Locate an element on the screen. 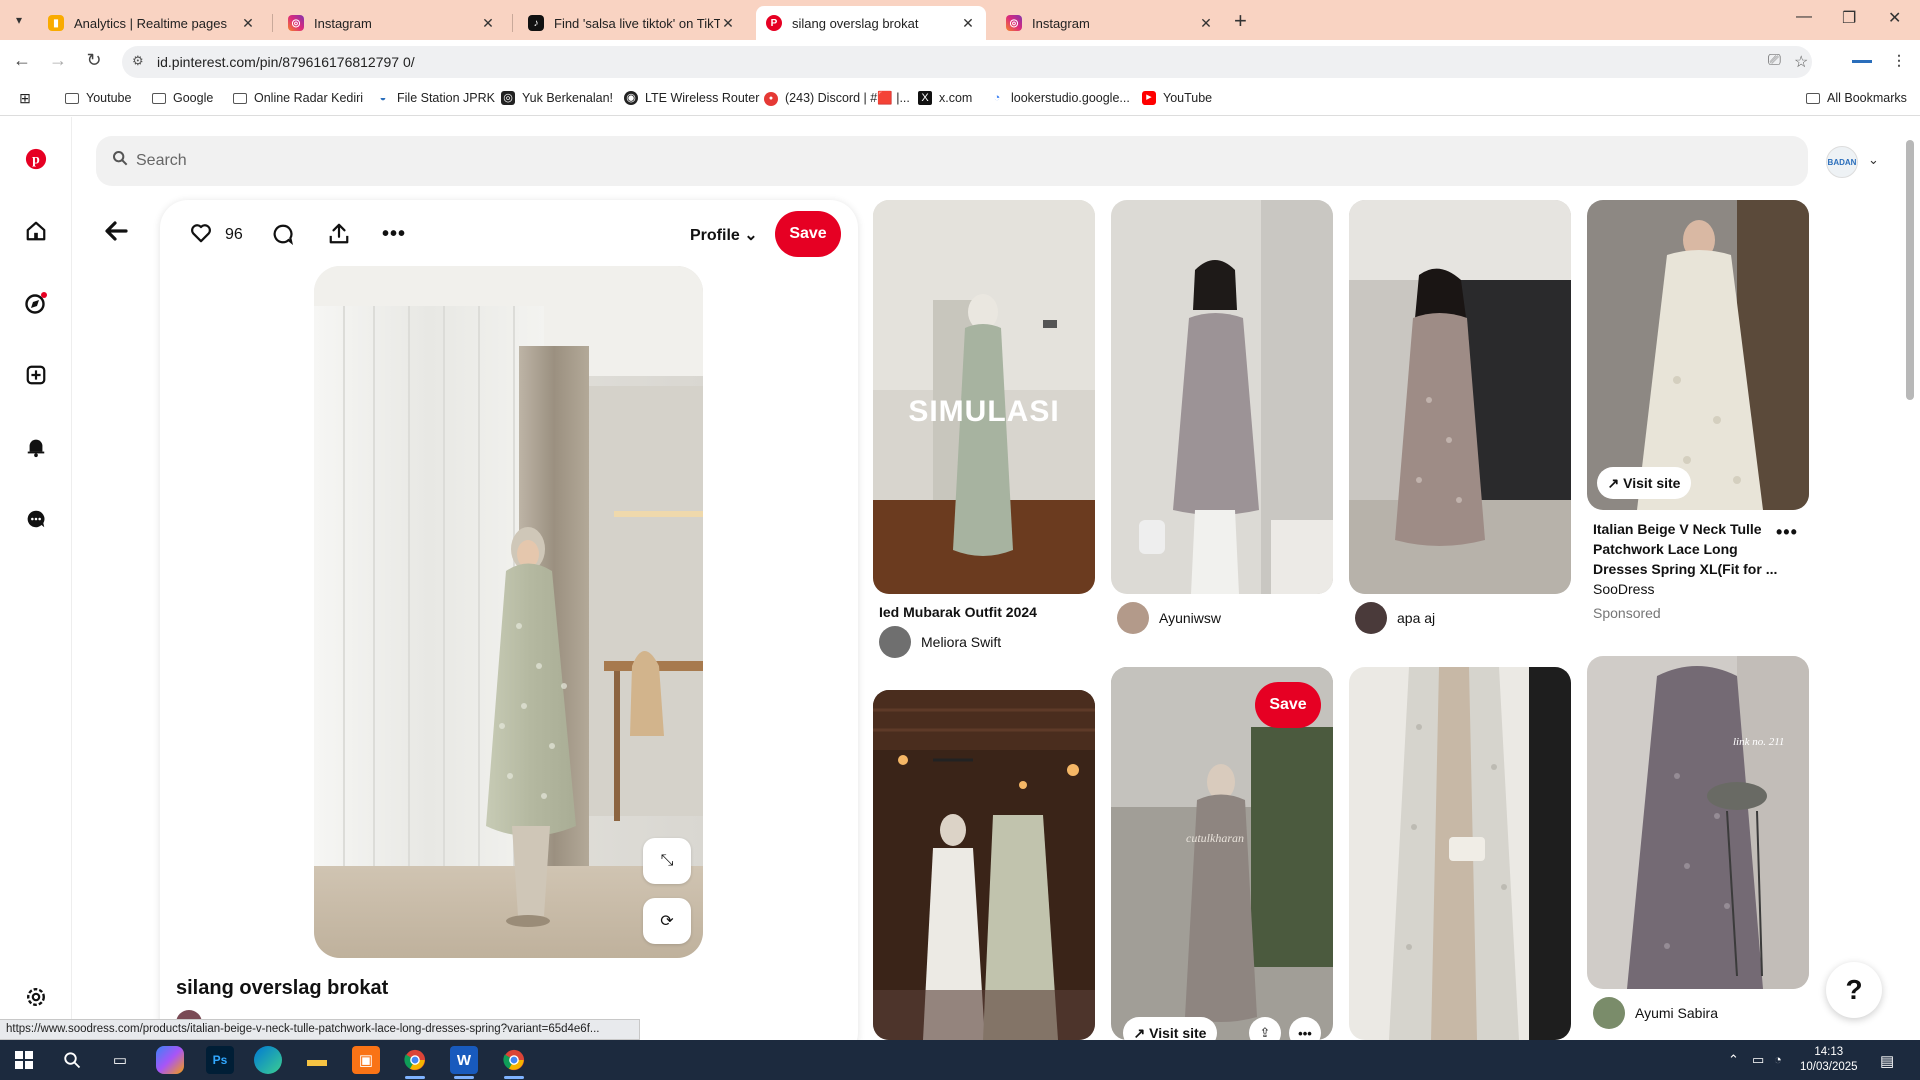  pin-tile-ied-mubarak: SIMULASI is located at coordinates (984, 397).